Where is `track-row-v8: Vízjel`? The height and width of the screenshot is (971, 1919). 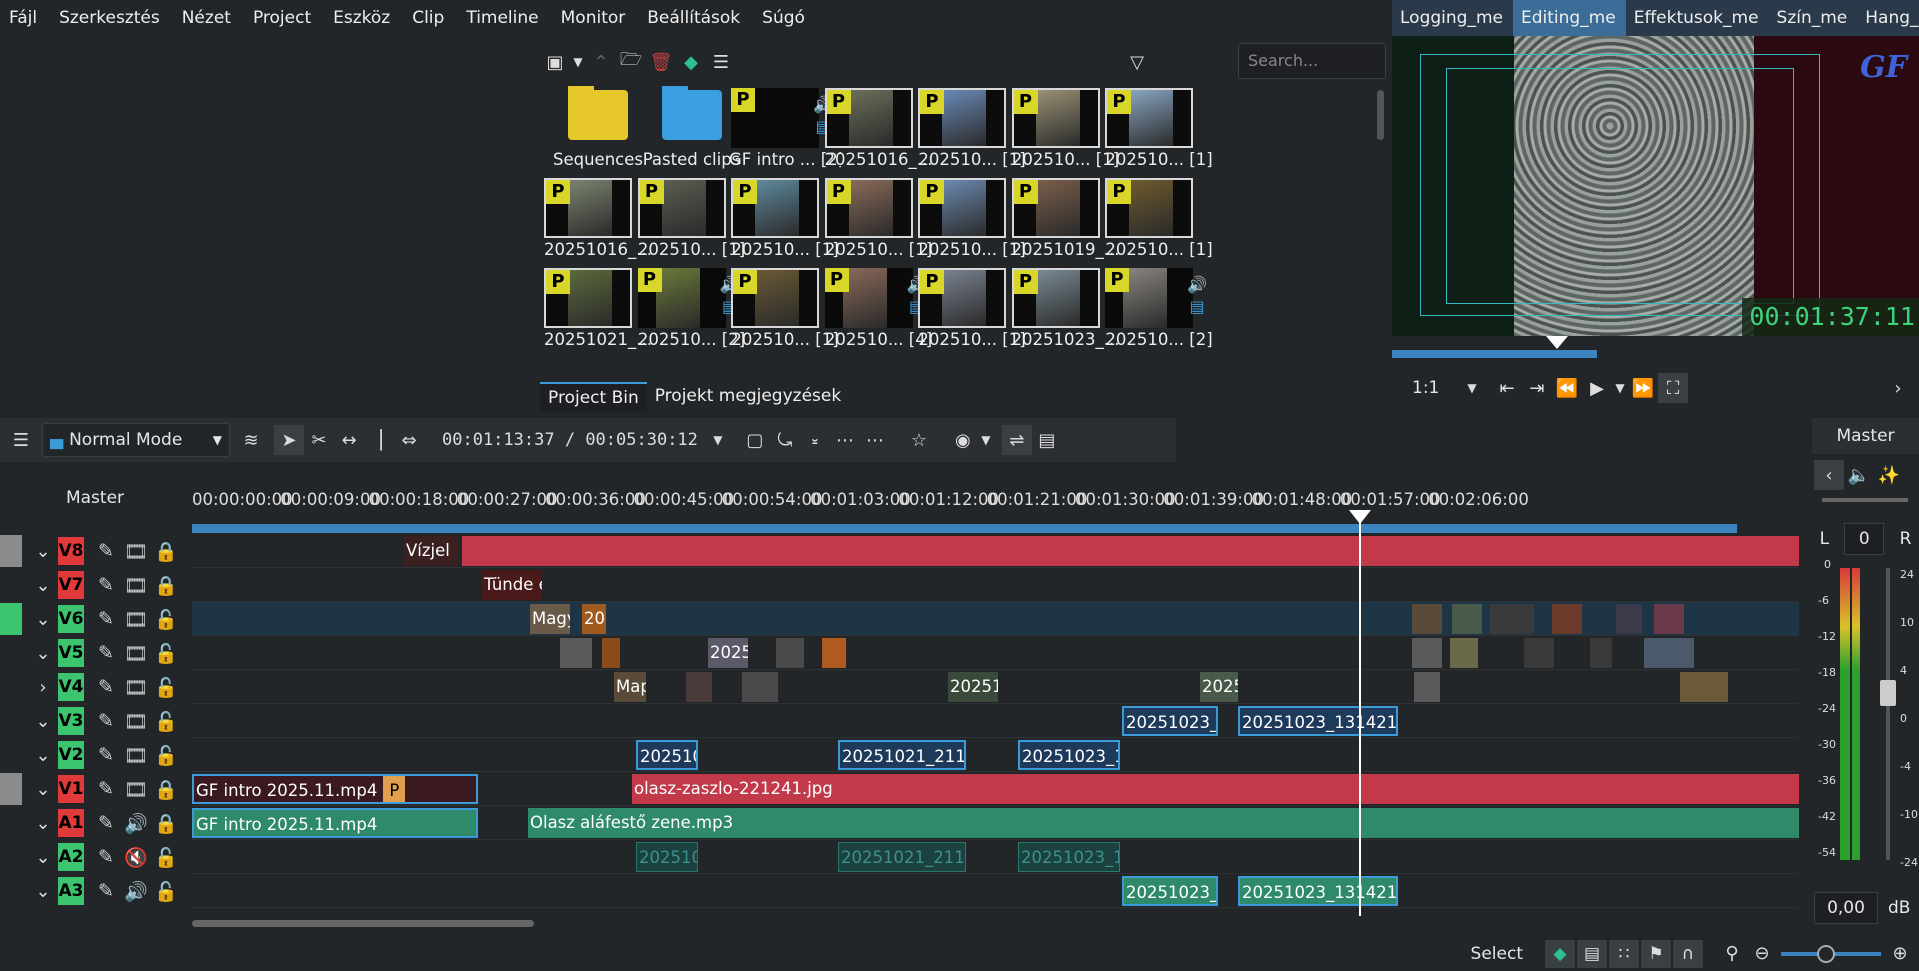 track-row-v8: Vízjel is located at coordinates (995, 551).